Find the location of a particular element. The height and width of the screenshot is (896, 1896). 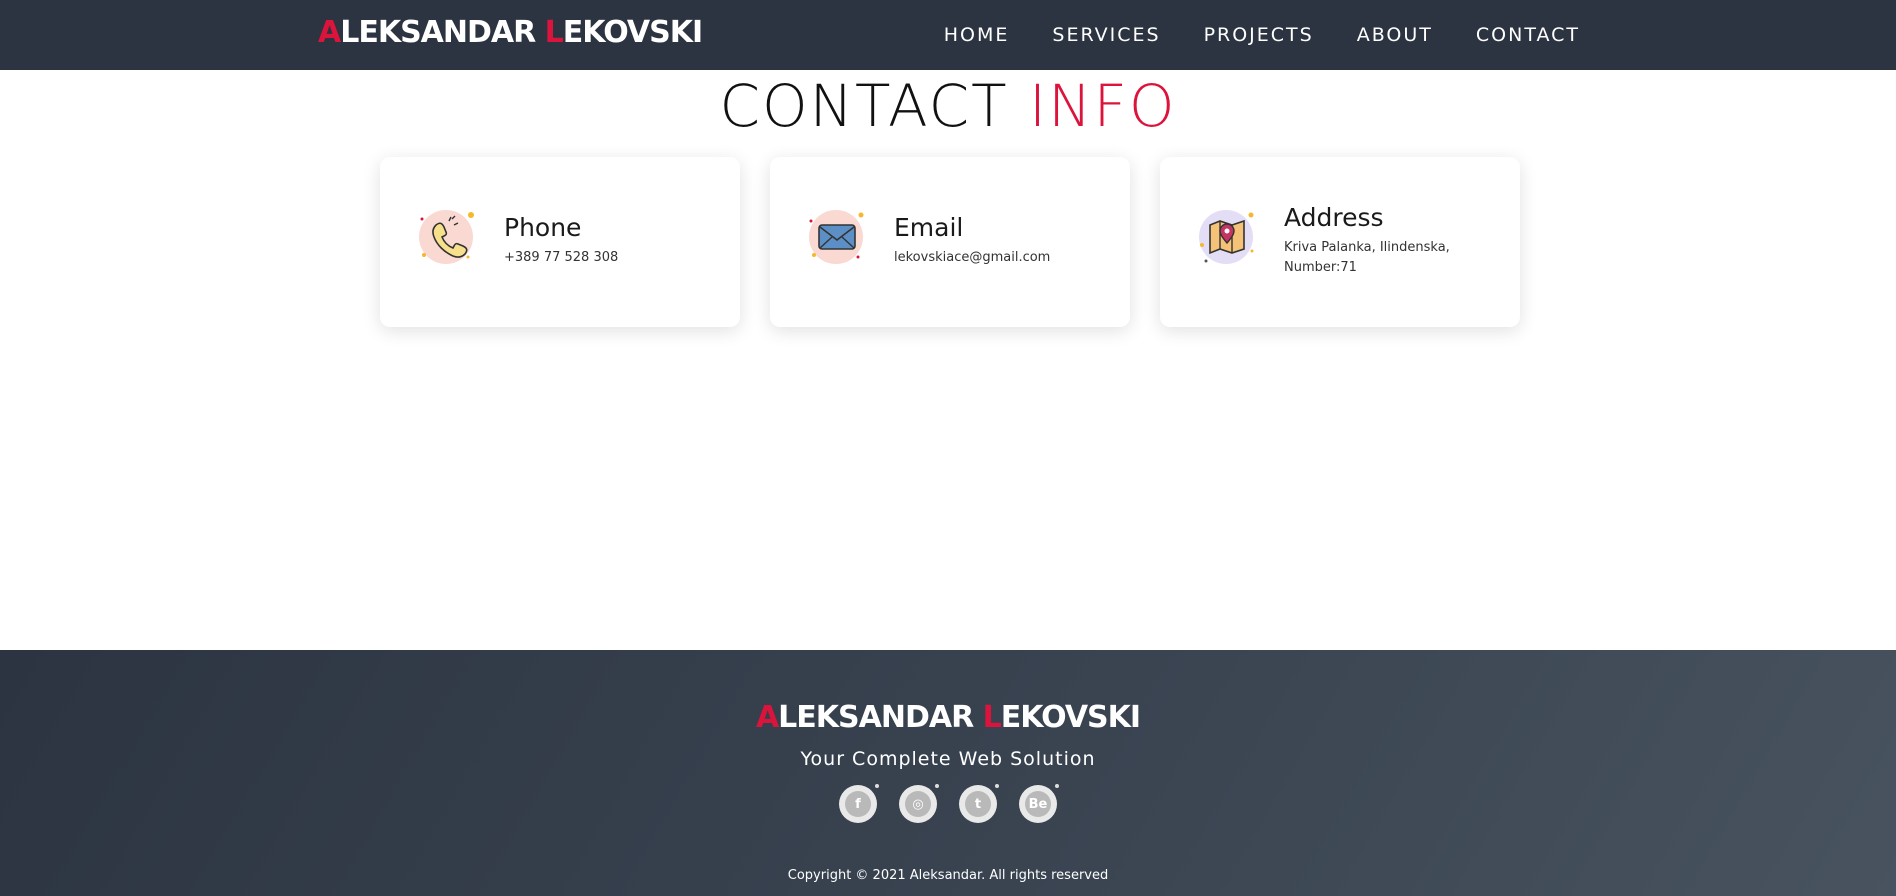

mail-icon is located at coordinates (836, 237).